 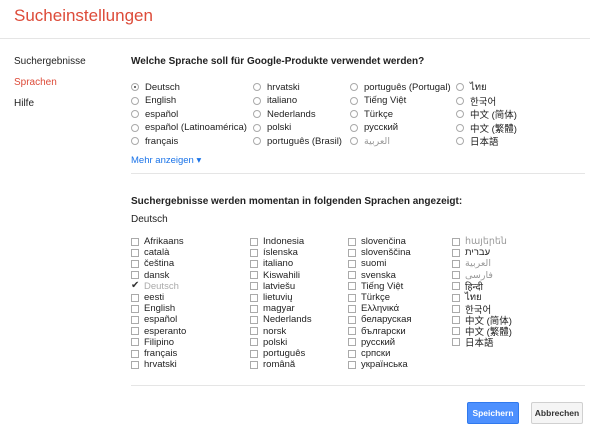 What do you see at coordinates (272, 308) in the screenshot?
I see `language-checkbox: magyar` at bounding box center [272, 308].